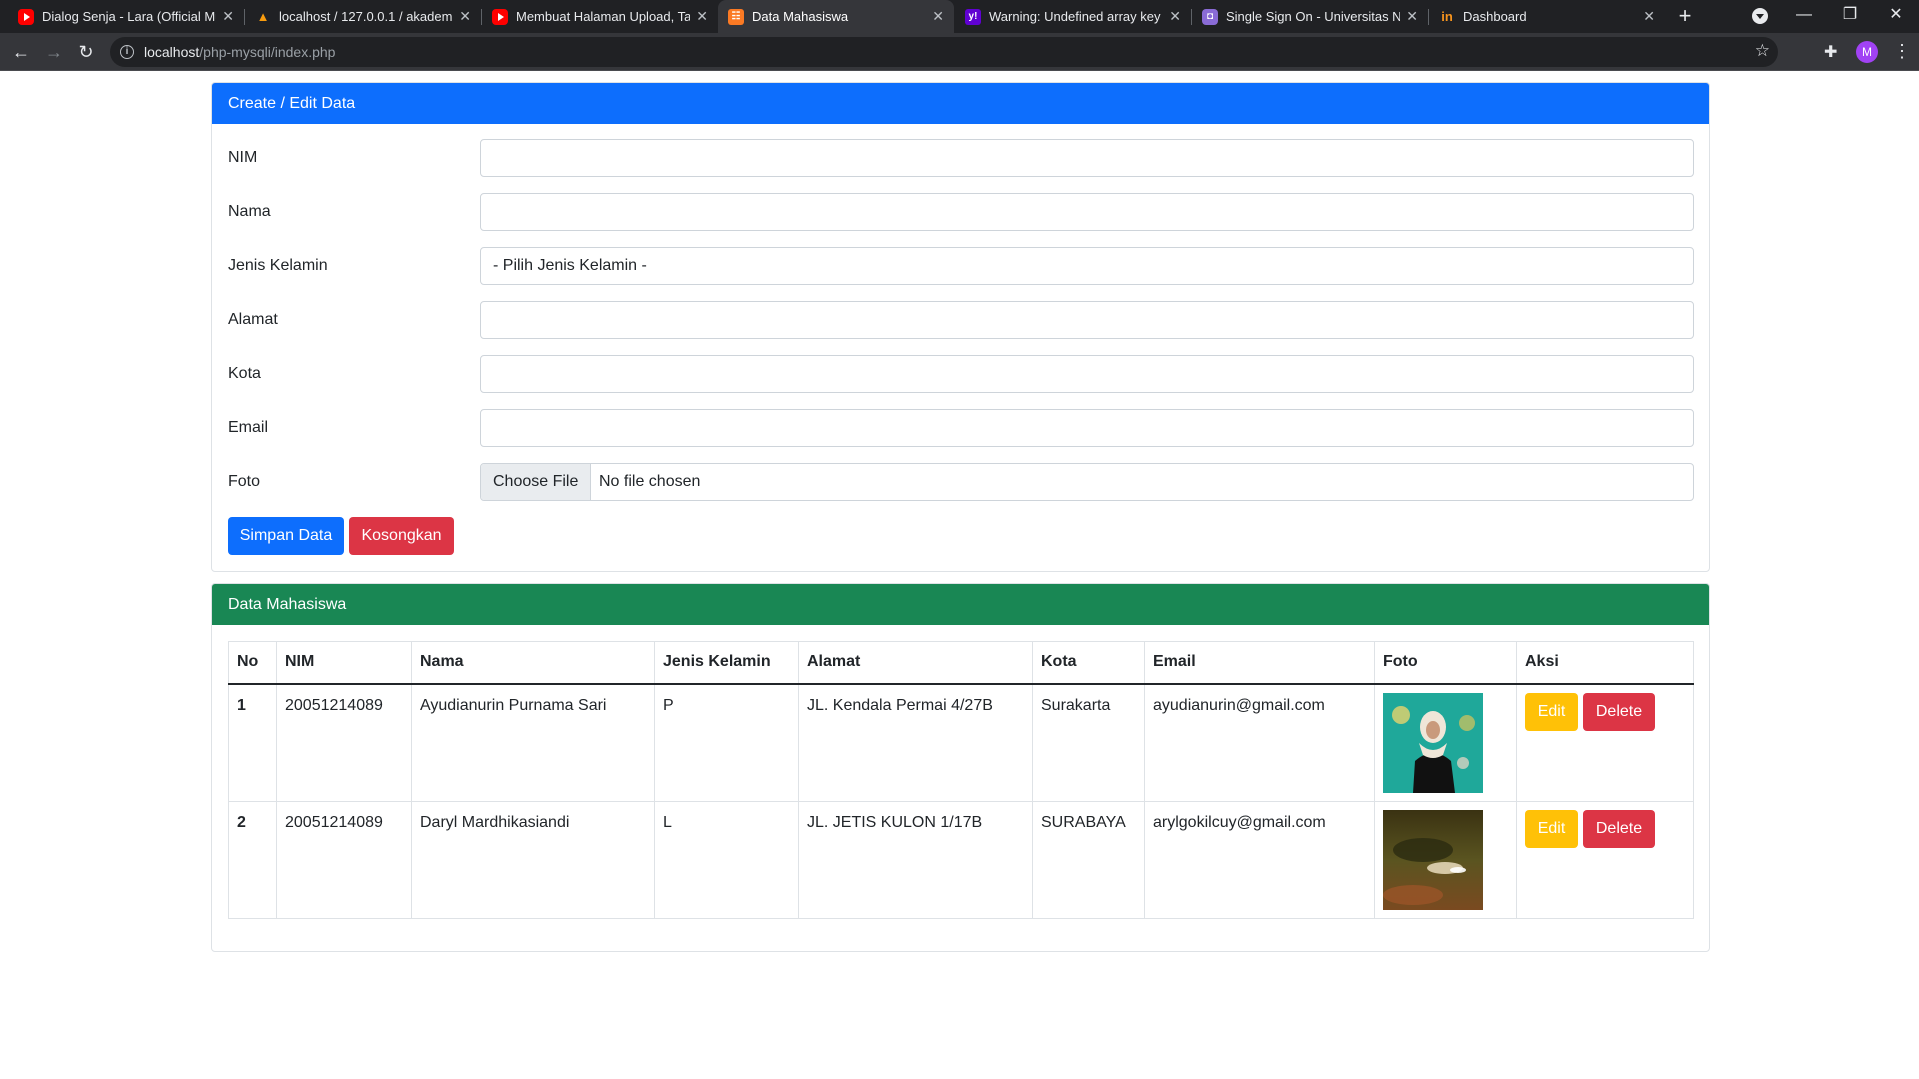  I want to click on nama-label: Nama, so click(249, 211).